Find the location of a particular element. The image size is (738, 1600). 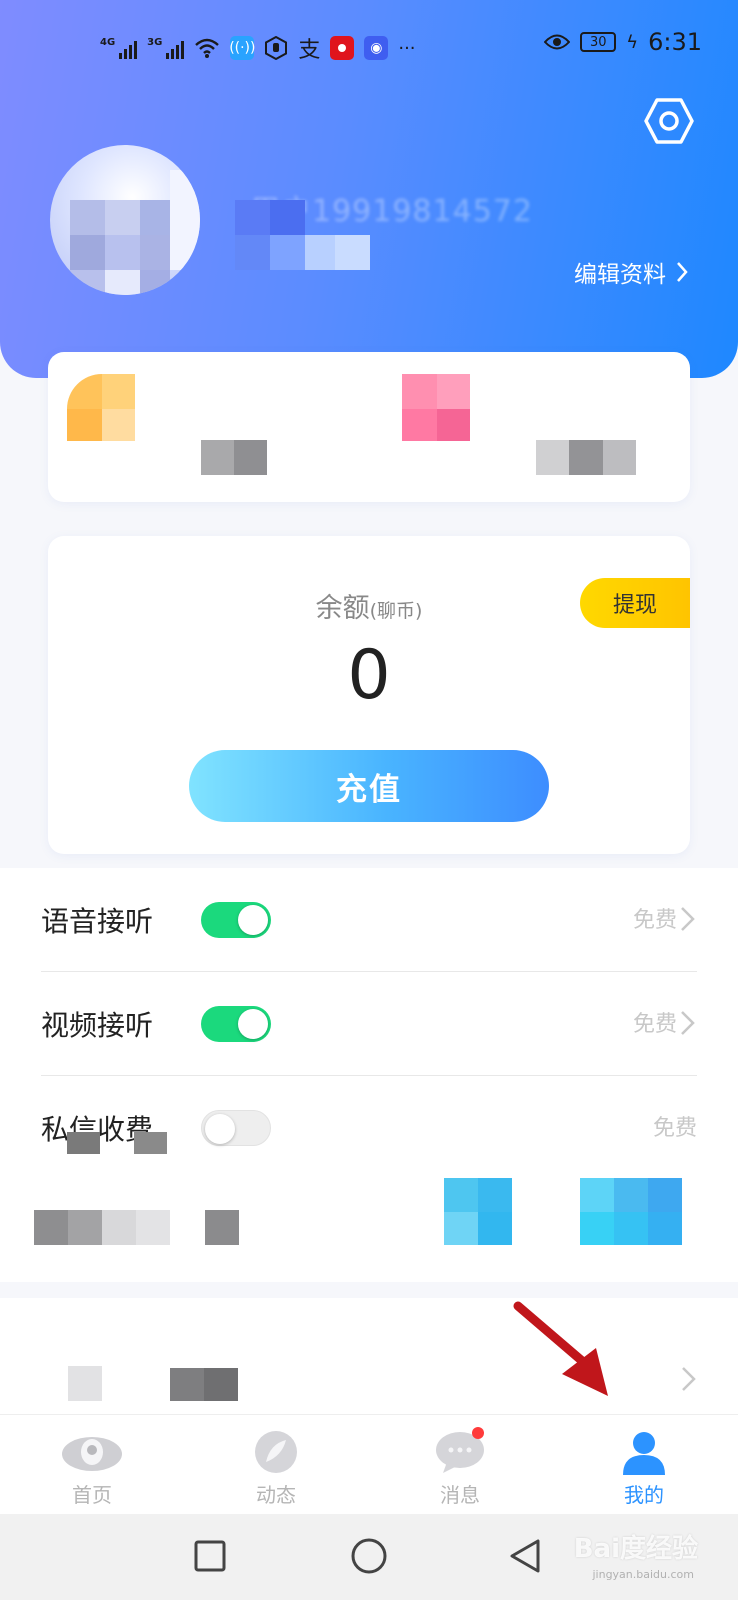

stats-card is located at coordinates (369, 427).